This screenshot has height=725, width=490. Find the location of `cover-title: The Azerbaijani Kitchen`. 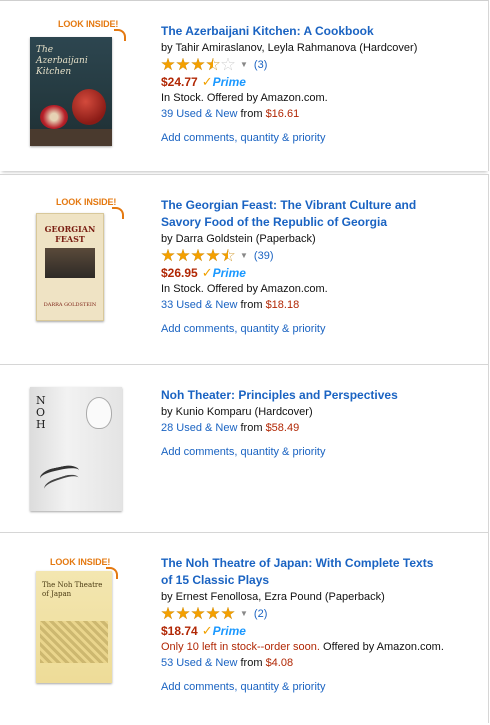

cover-title: The Azerbaijani Kitchen is located at coordinates (62, 61).